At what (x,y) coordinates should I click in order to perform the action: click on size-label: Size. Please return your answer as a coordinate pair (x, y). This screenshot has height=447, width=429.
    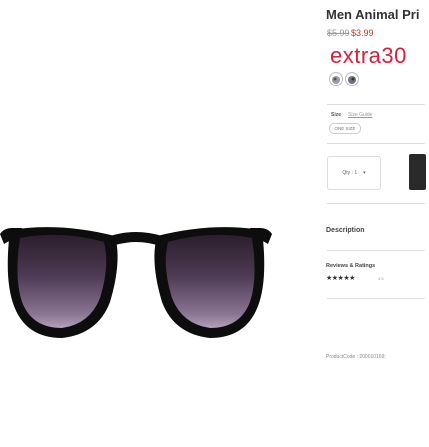
    Looking at the image, I should click on (336, 115).